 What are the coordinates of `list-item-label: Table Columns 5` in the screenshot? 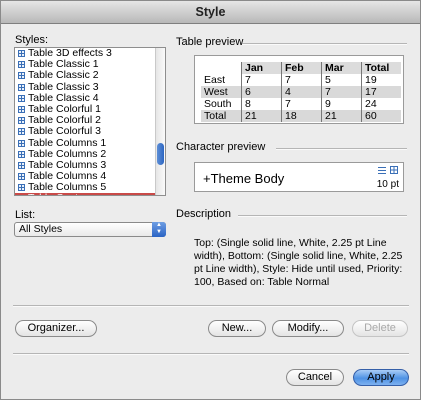 It's located at (67, 187).